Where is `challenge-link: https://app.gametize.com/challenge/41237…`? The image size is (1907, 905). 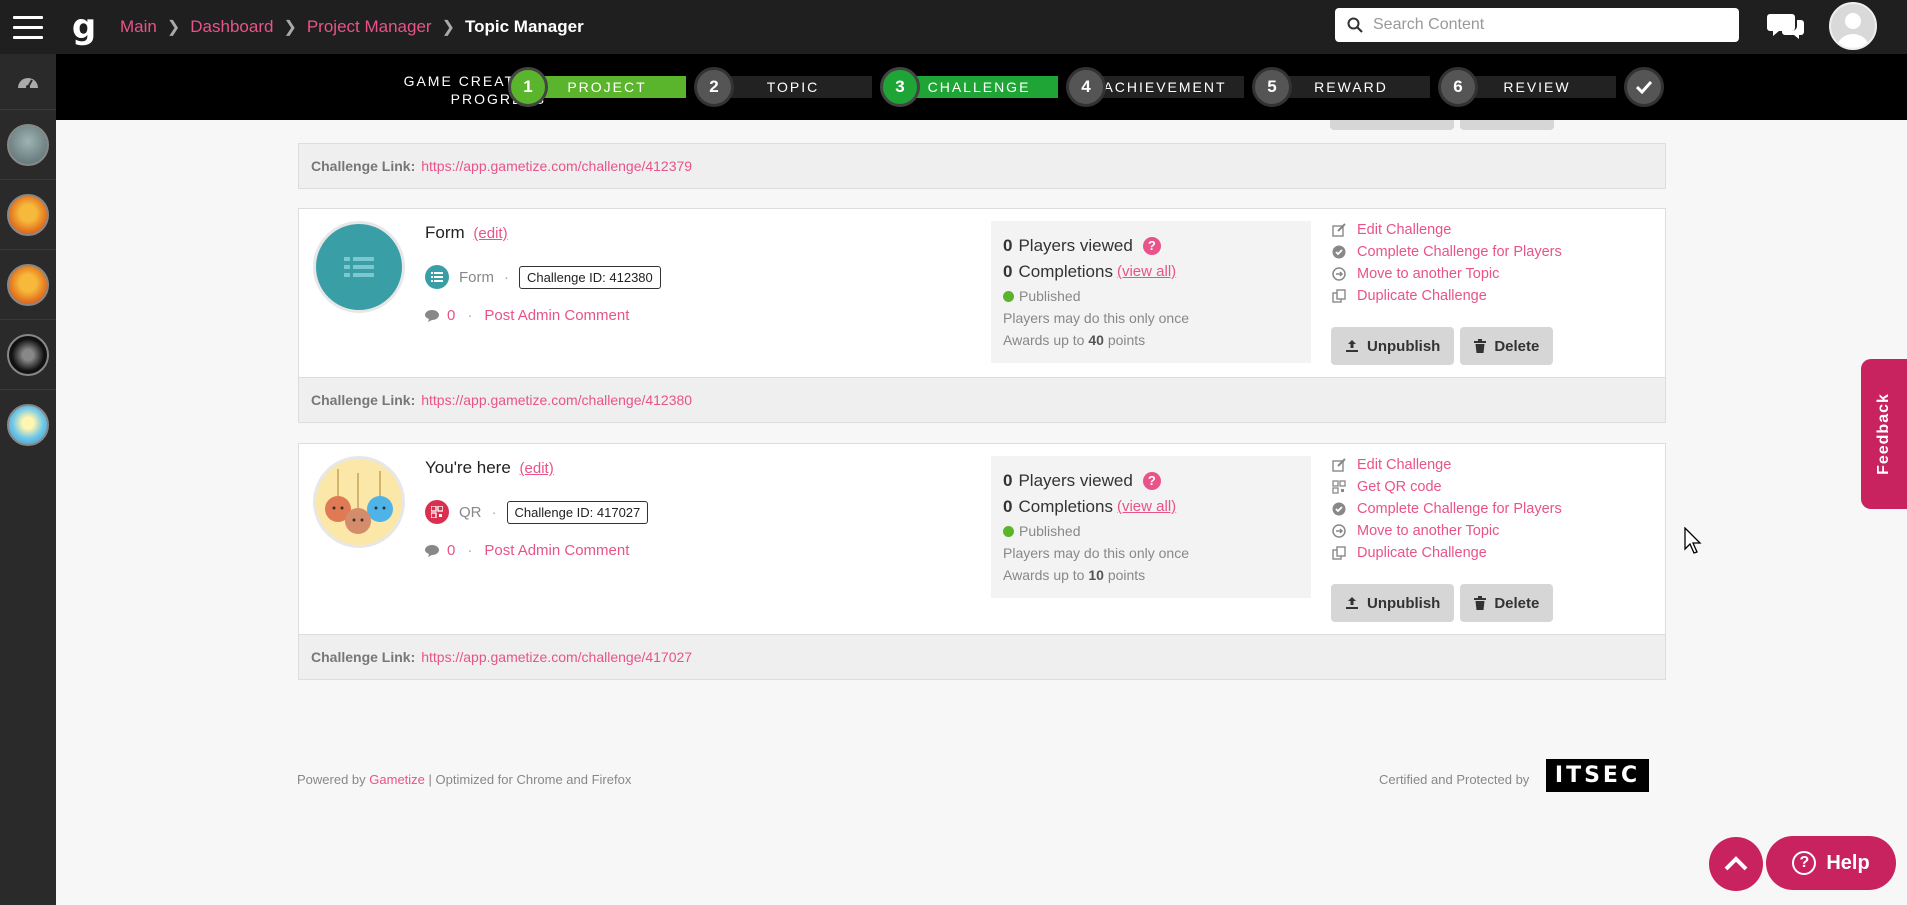
challenge-link: https://app.gametize.com/challenge/41237… is located at coordinates (556, 166).